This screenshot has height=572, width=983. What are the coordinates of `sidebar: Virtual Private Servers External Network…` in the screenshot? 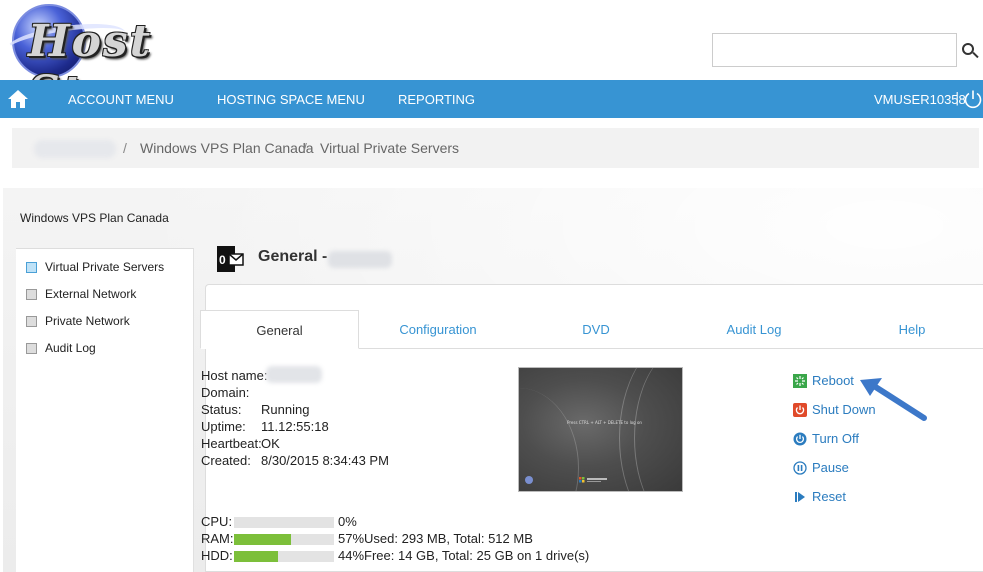 It's located at (105, 410).